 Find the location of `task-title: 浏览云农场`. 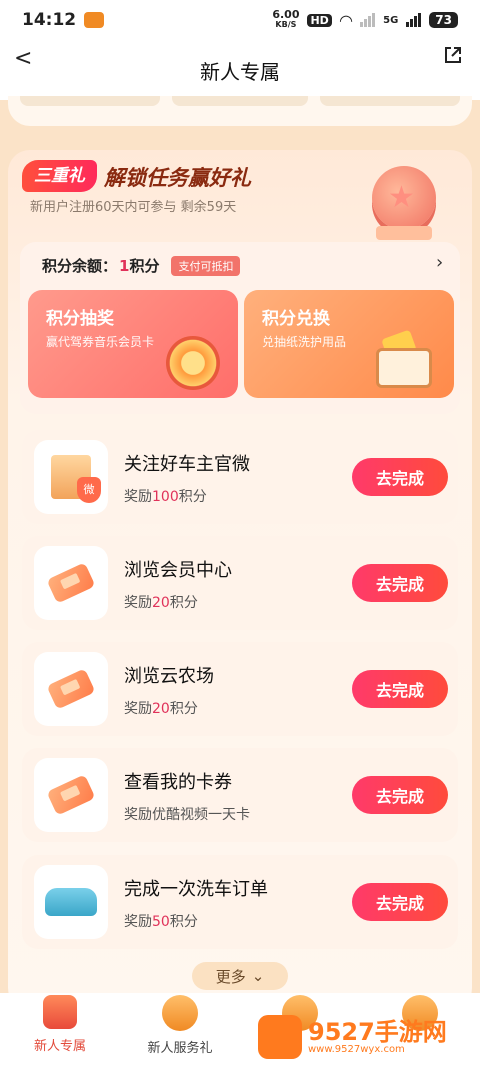

task-title: 浏览云农场 is located at coordinates (169, 676).